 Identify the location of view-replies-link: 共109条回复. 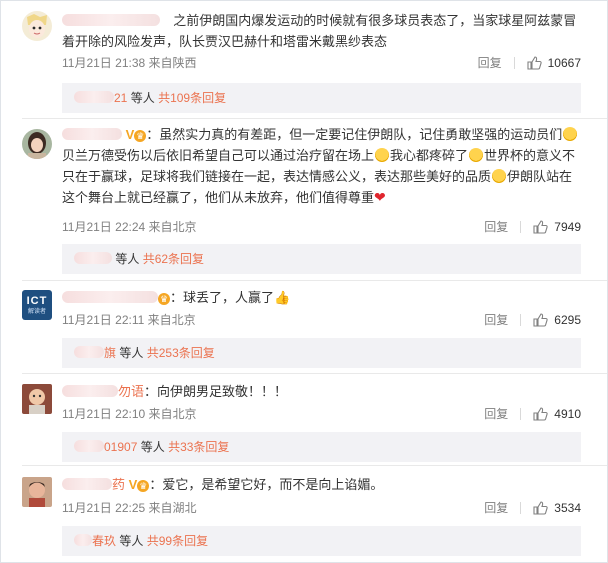
(192, 98).